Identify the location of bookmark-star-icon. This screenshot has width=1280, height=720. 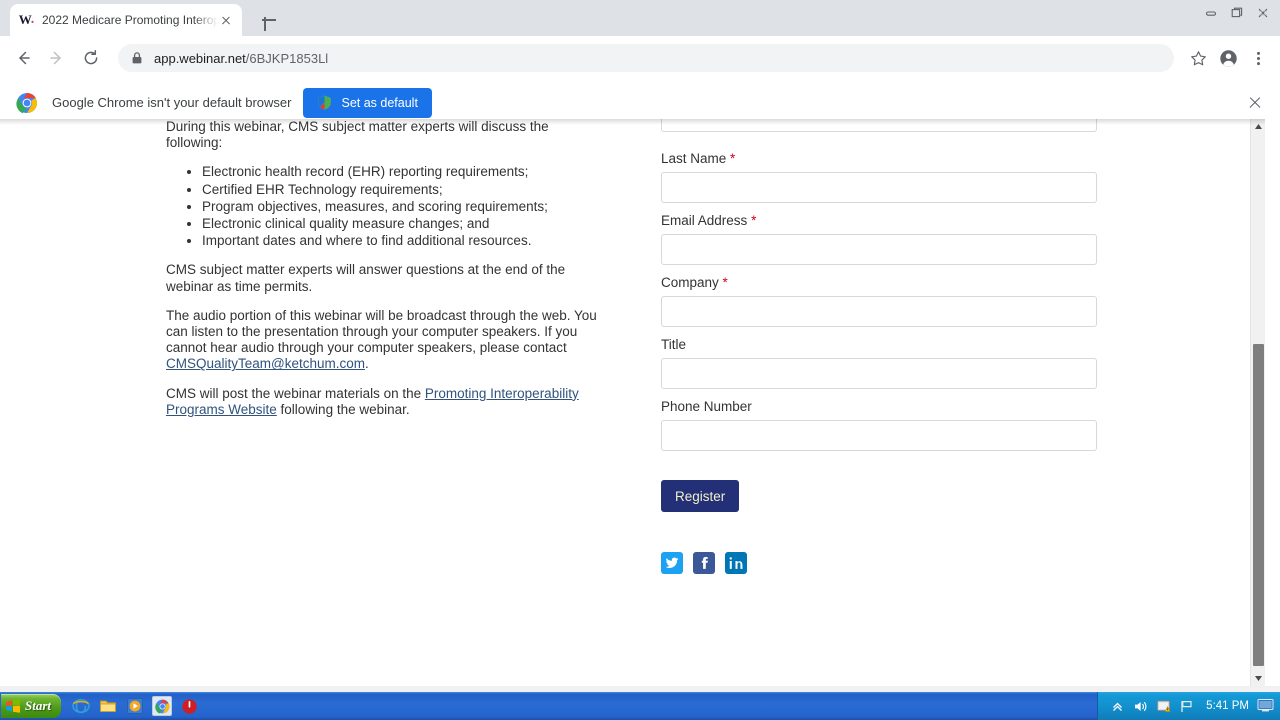
(1198, 58).